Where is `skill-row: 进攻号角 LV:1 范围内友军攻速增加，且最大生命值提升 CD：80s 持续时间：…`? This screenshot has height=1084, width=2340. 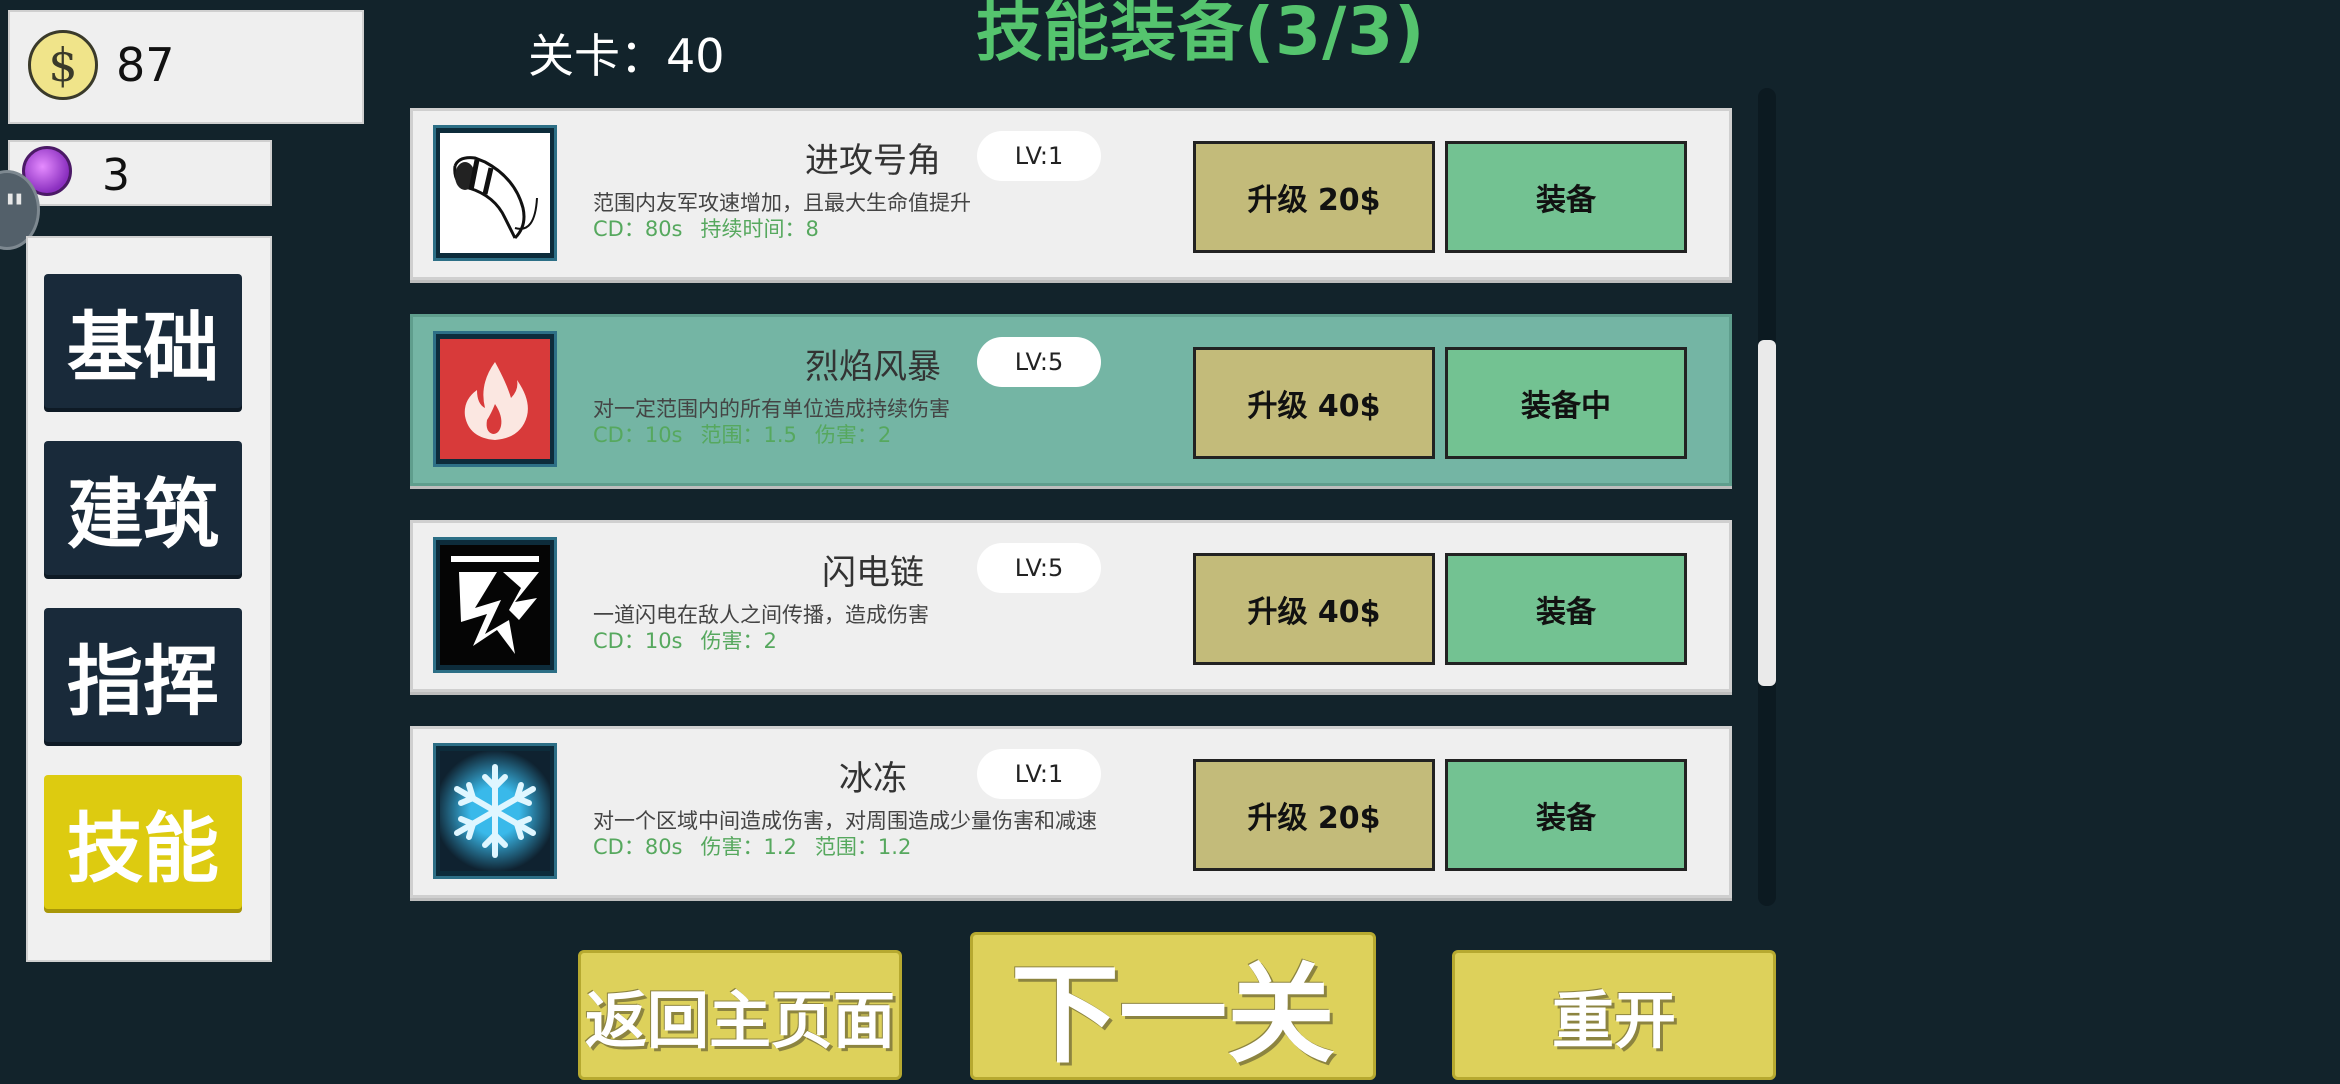
skill-row: 进攻号角 LV:1 范围内友军攻速增加，且最大生命值提升 CD：80s 持续时间：… is located at coordinates (1071, 194).